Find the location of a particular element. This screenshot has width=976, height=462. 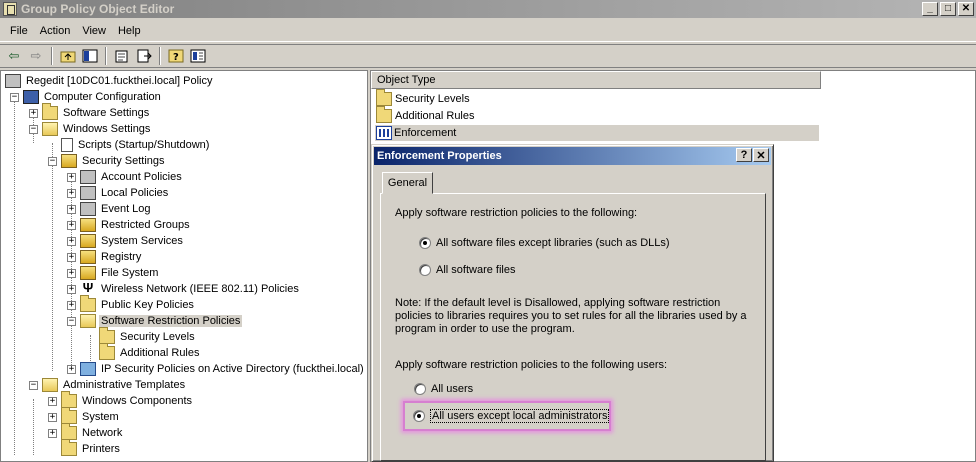

list-item-enforcement: Enforcement is located at coordinates (597, 133).